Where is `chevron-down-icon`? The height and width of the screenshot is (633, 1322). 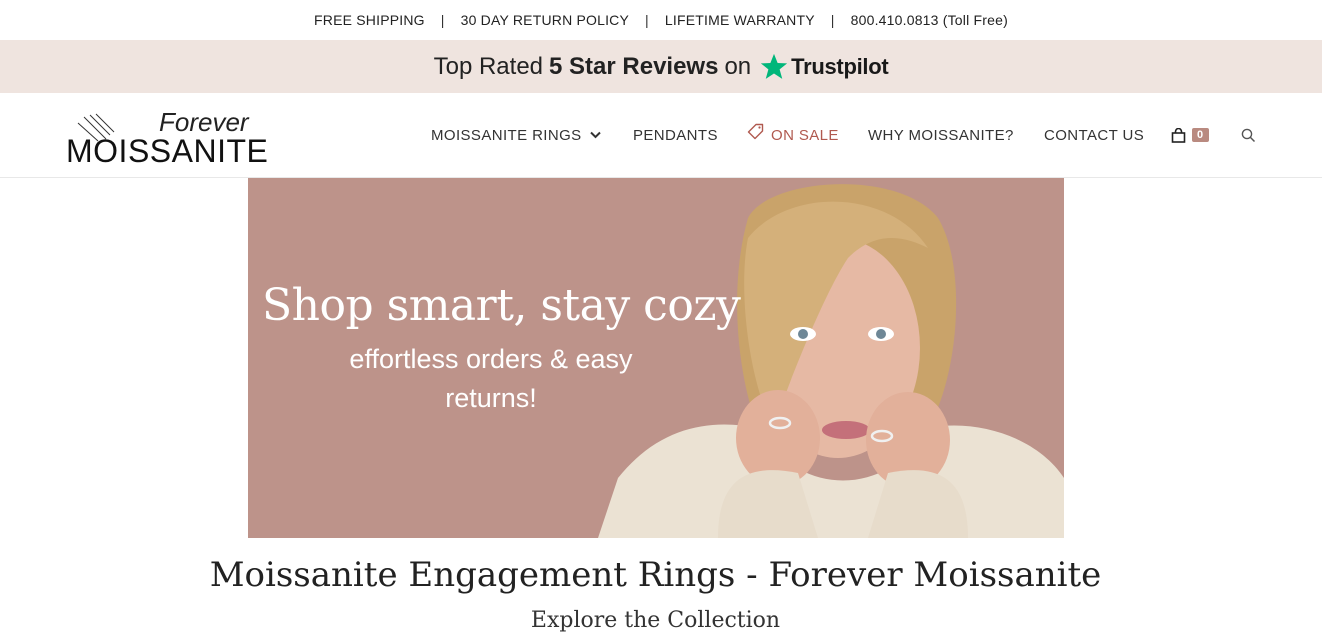
chevron-down-icon is located at coordinates (595, 135).